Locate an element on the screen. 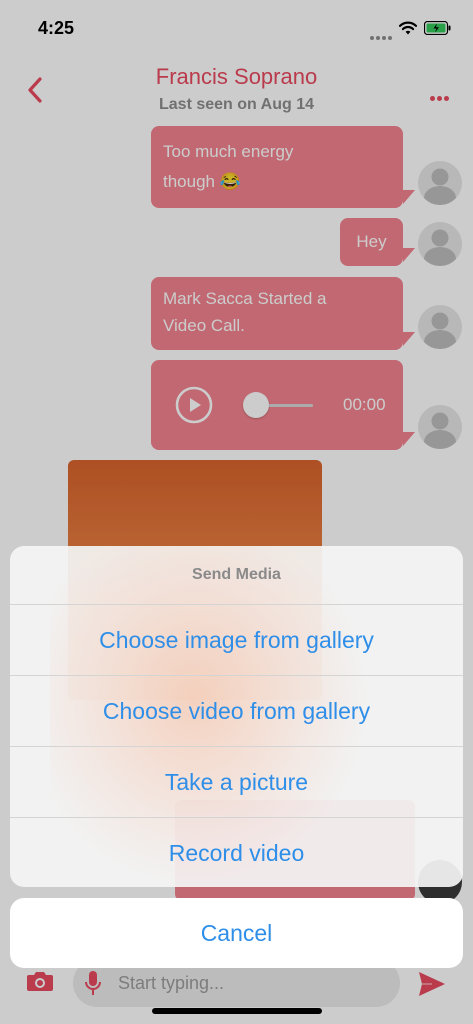 The image size is (473, 1024). cancel-button: Cancel is located at coordinates (236, 933).